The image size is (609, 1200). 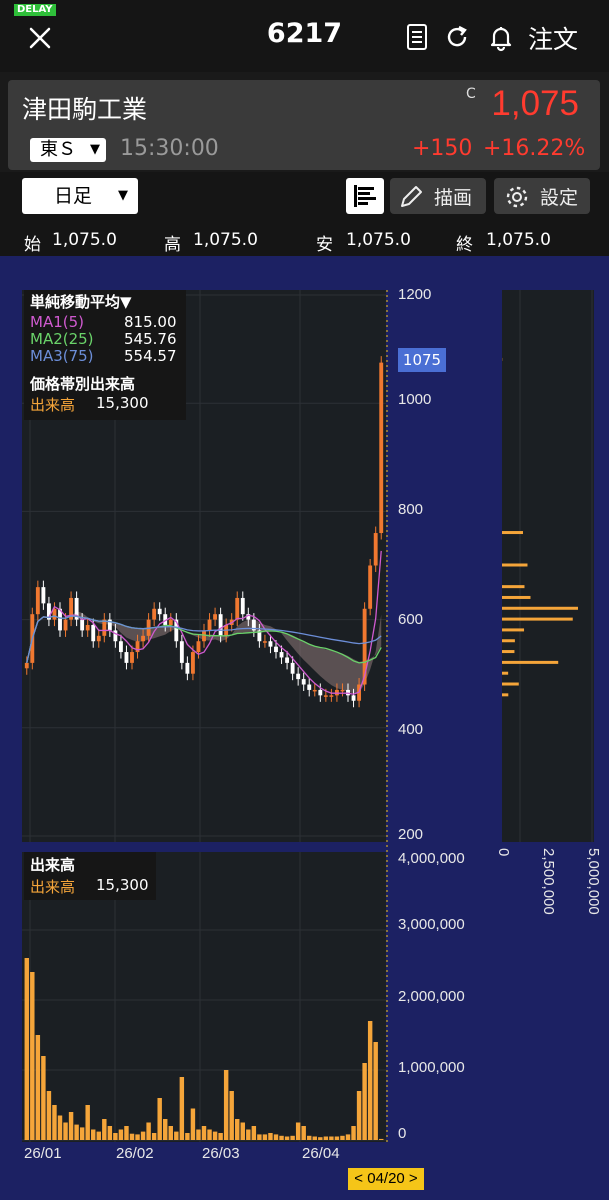 I want to click on date-axis-label: 26/04, so click(x=321, y=1153).